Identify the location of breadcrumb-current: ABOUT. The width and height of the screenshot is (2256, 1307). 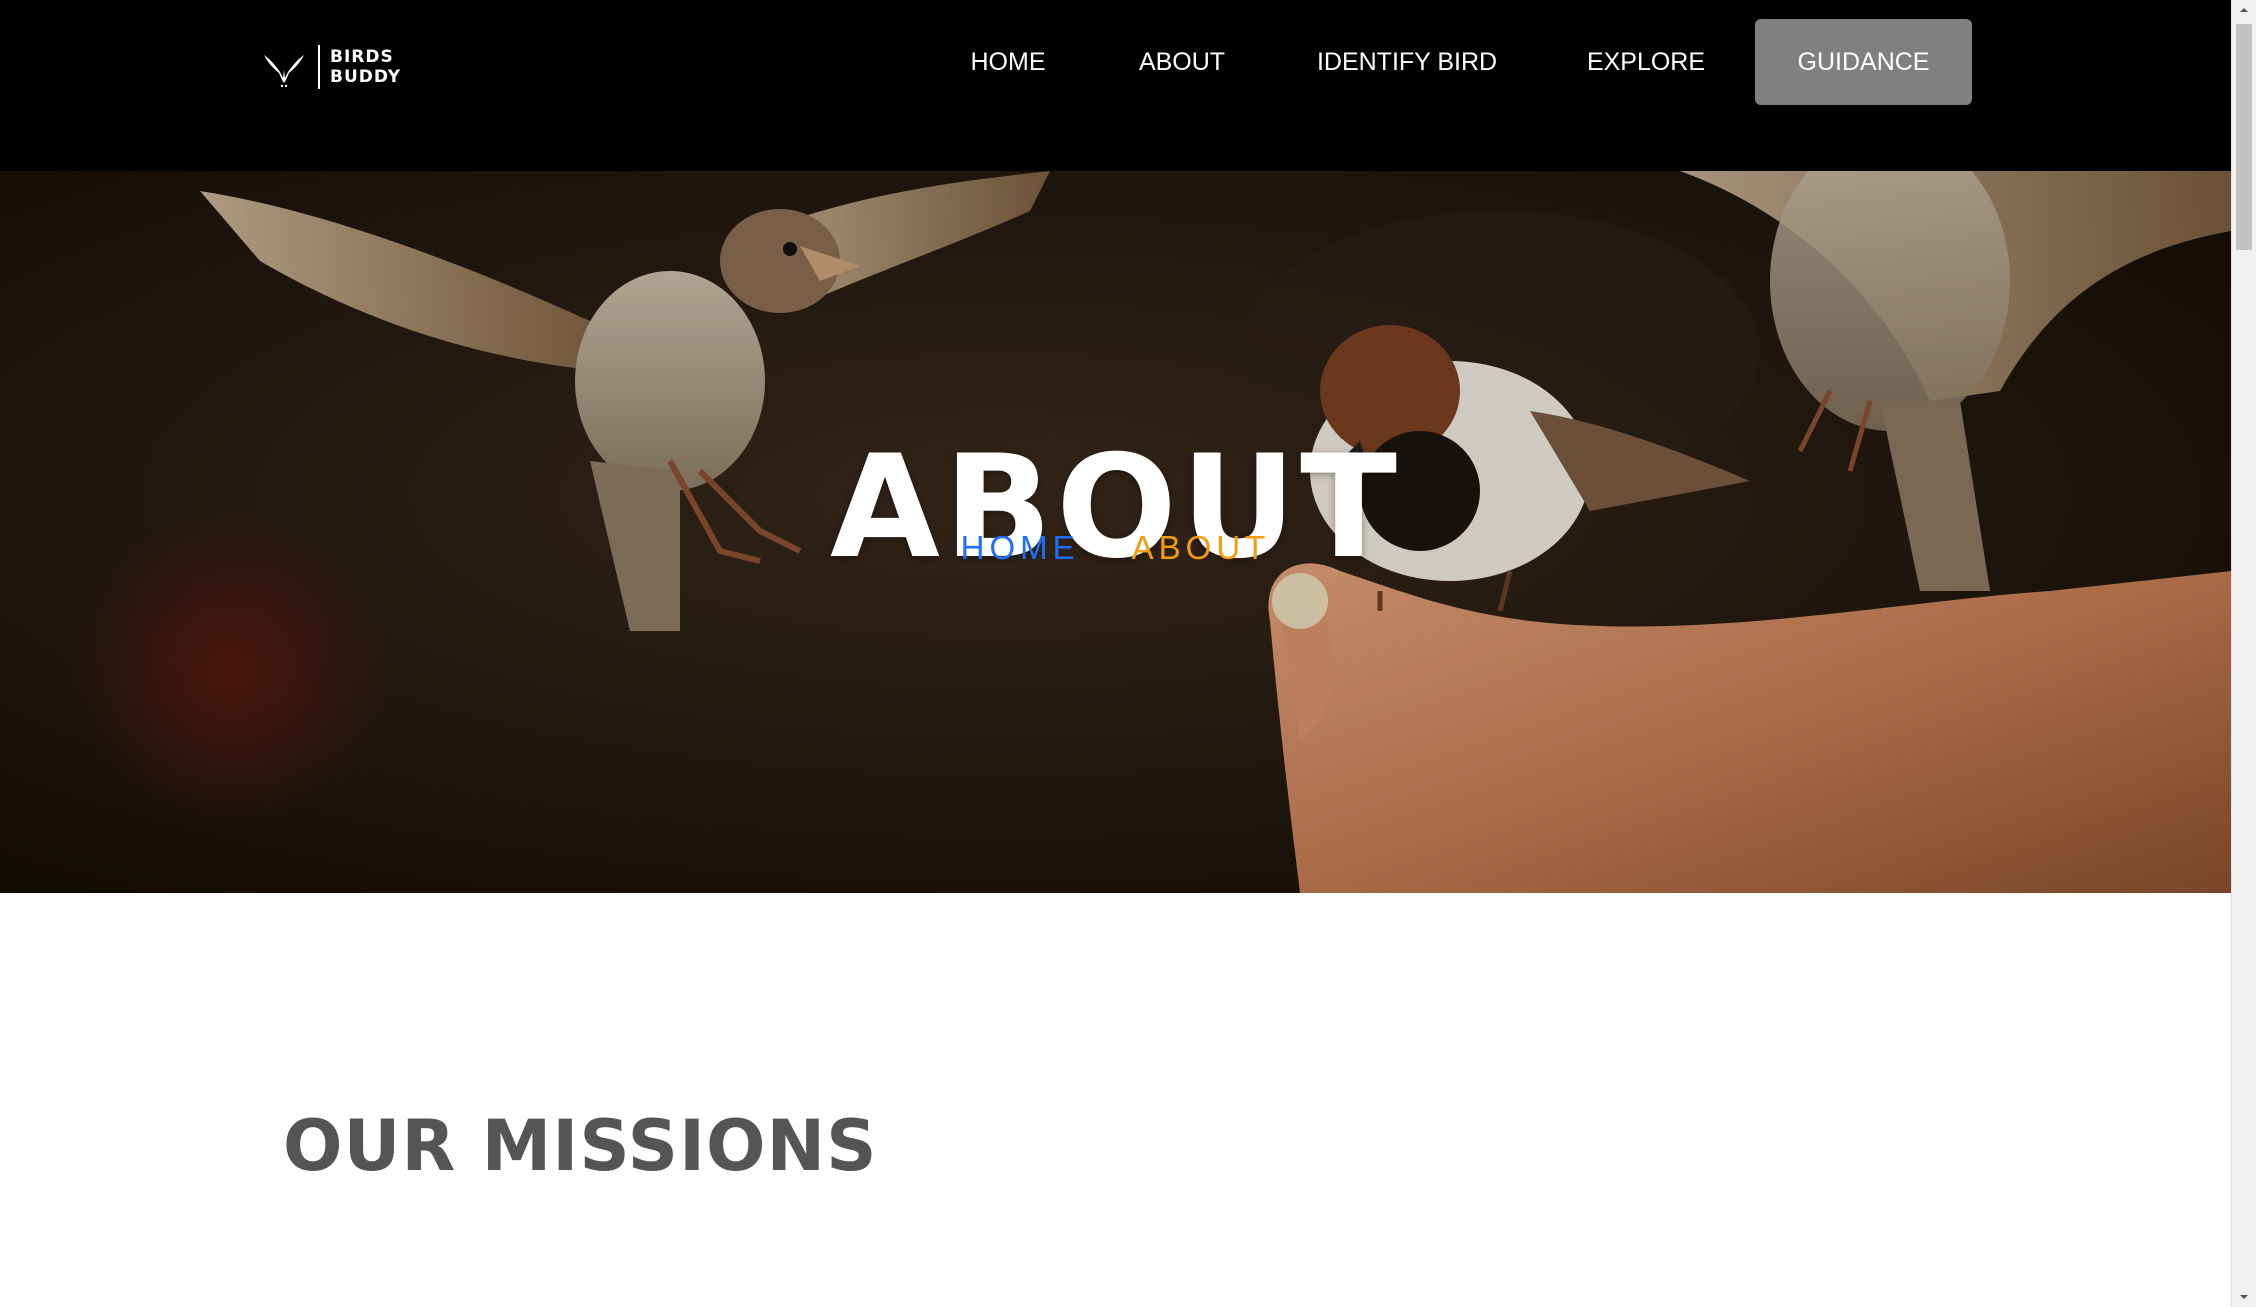
(1201, 547).